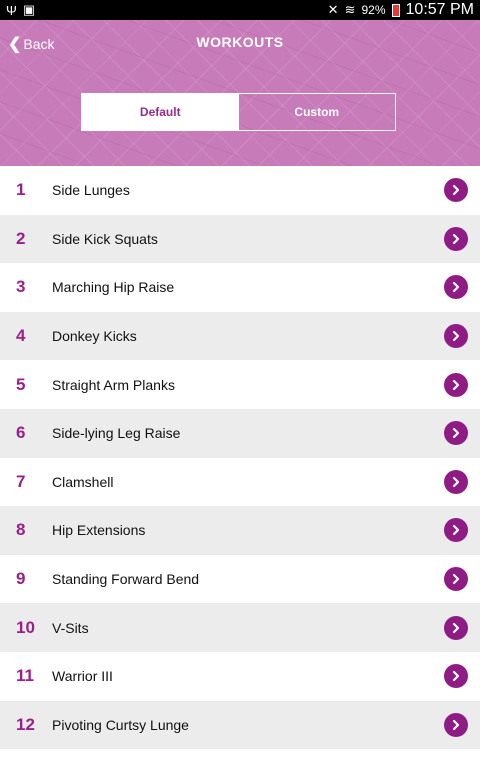 Image resolution: width=480 pixels, height=769 pixels. Describe the element at coordinates (21, 287) in the screenshot. I see `workout-number: 3` at that location.